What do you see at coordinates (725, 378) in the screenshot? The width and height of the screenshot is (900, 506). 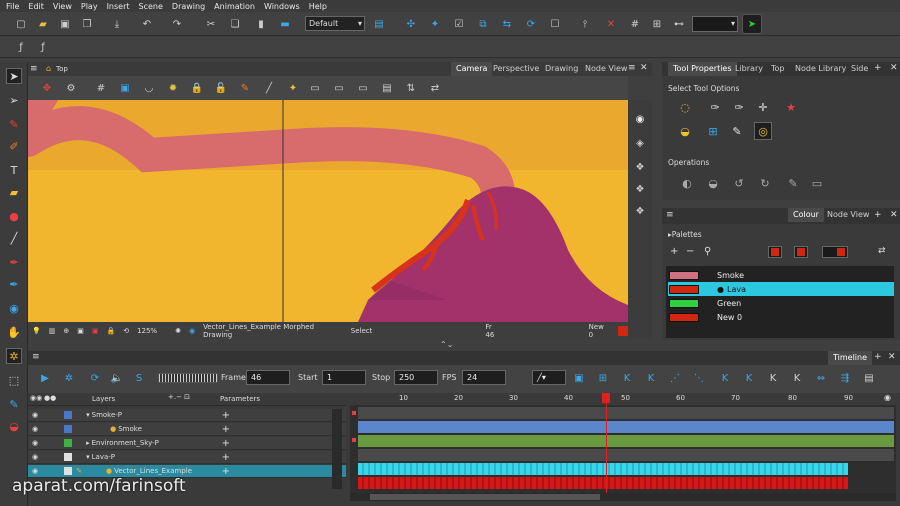 I see `prev-key-icon: K` at bounding box center [725, 378].